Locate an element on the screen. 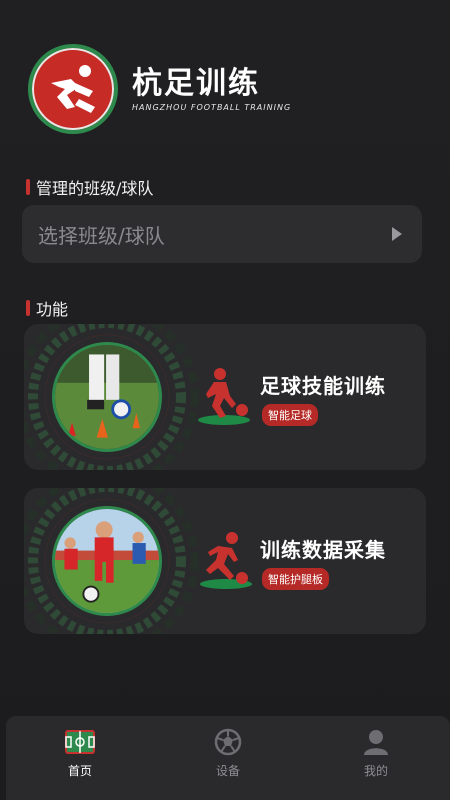 The height and width of the screenshot is (800, 450). tab-devices: 设备 is located at coordinates (228, 747).